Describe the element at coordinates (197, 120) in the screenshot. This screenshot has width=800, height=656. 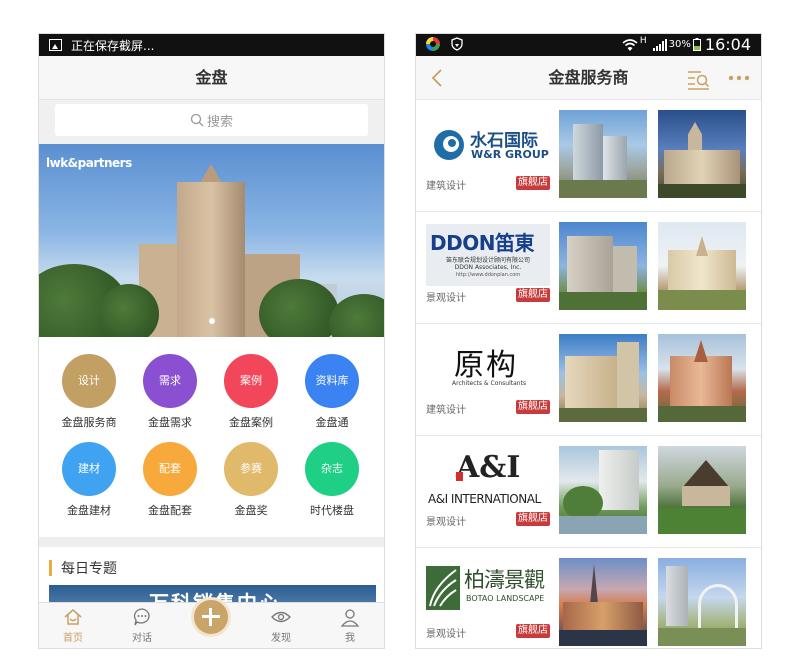
I see `search-icon` at that location.